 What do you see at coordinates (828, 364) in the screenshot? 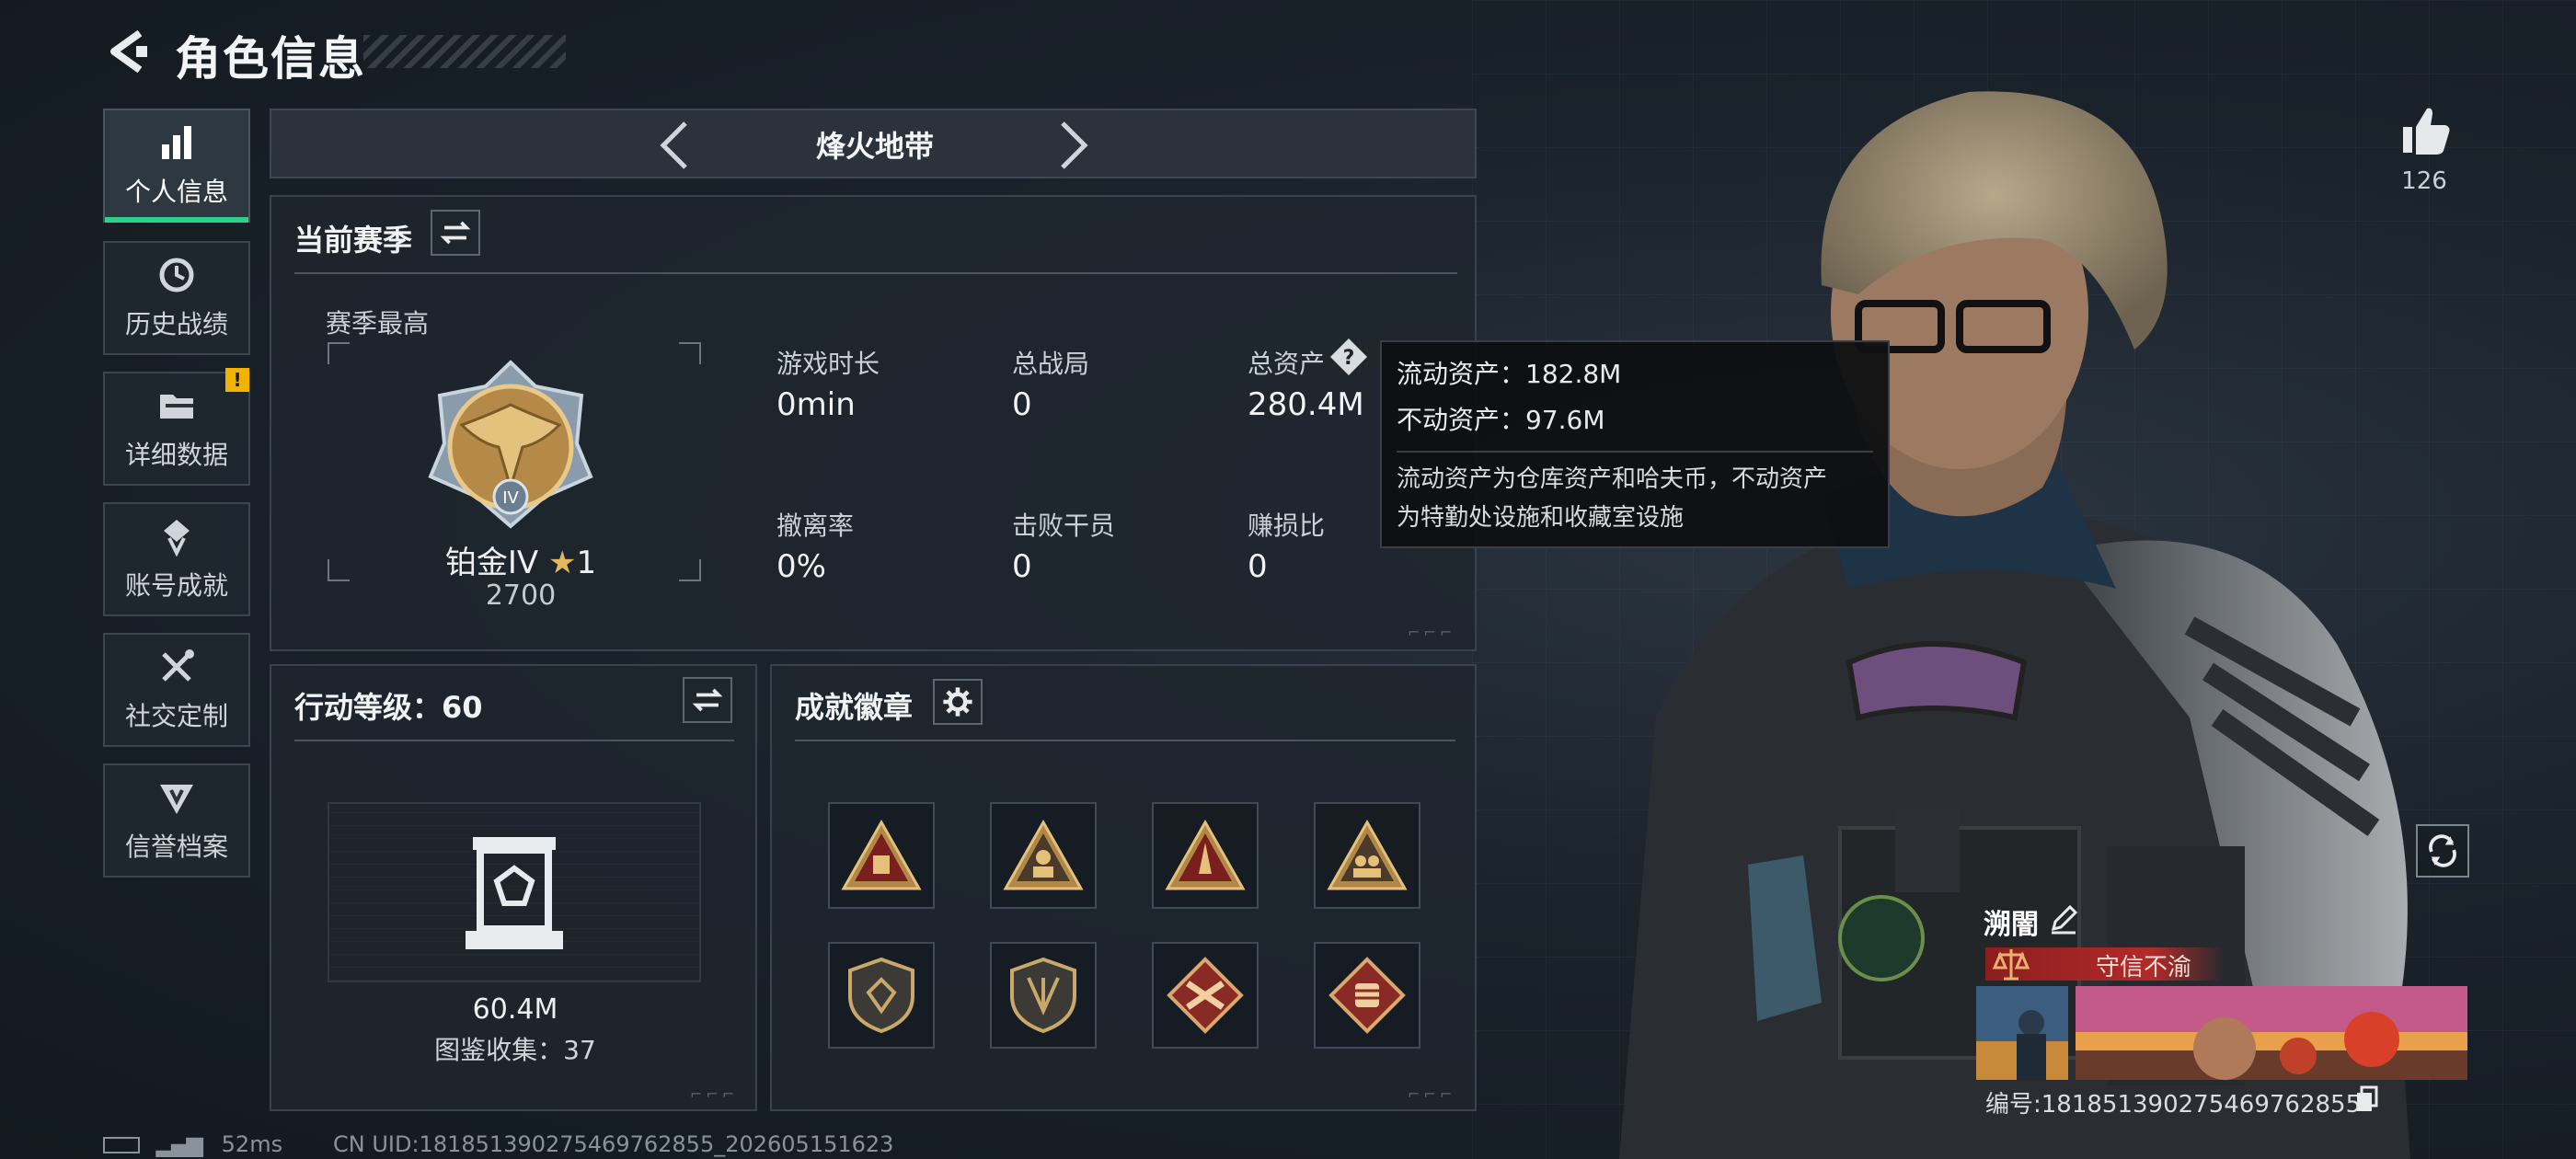
I see `stat-label-playtime: 游戏时长` at bounding box center [828, 364].